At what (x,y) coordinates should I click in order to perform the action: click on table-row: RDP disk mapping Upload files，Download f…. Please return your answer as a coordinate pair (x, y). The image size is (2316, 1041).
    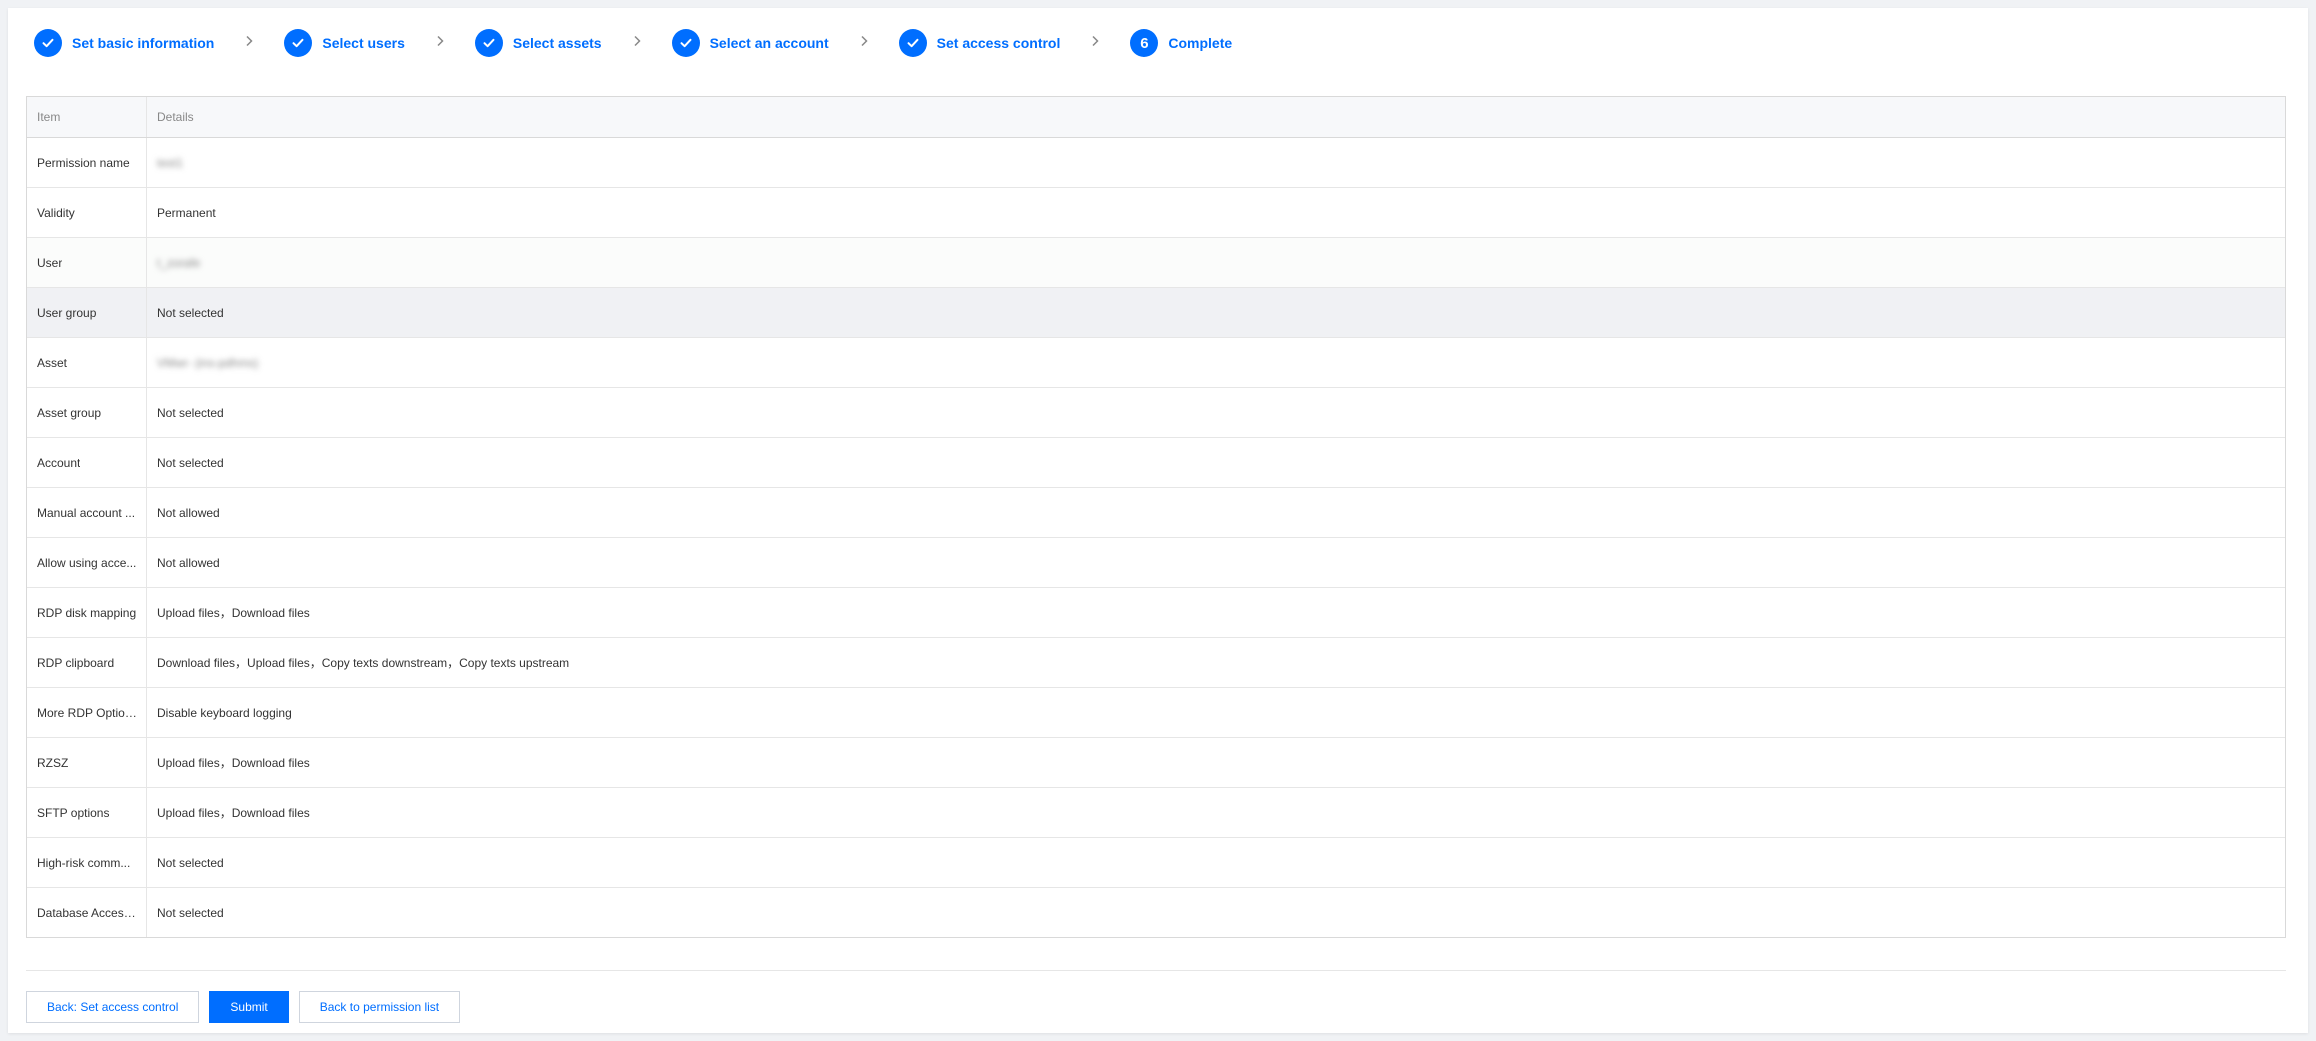
    Looking at the image, I should click on (1156, 613).